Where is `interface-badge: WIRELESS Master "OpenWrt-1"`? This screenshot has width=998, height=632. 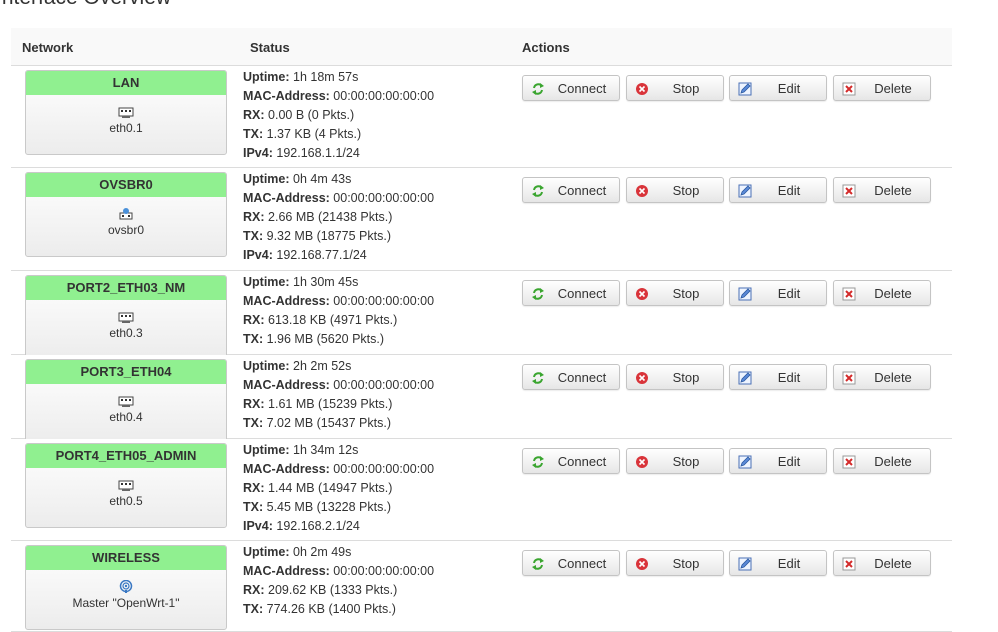 interface-badge: WIRELESS Master "OpenWrt-1" is located at coordinates (126, 587).